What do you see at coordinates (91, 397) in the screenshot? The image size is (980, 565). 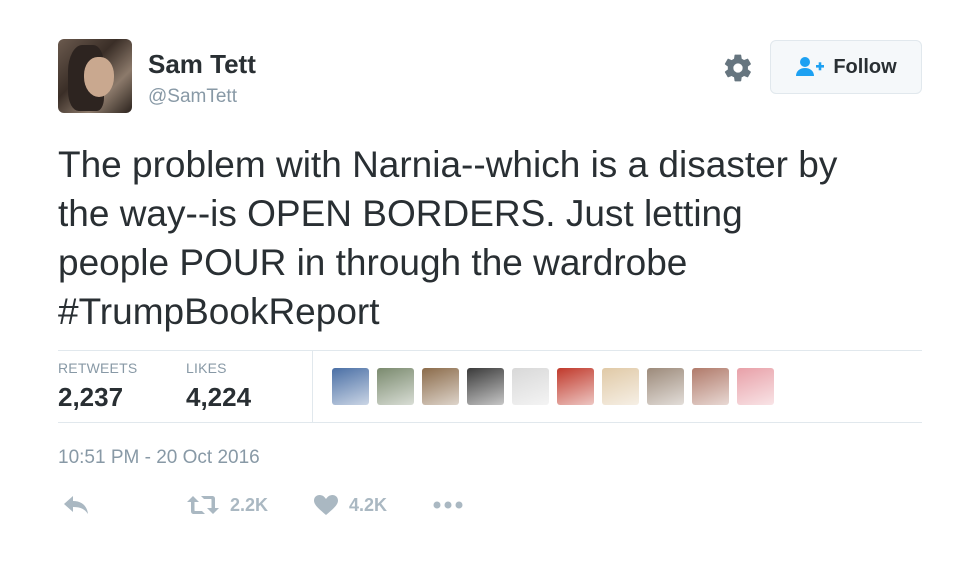 I see `retweets-value: 2,237` at bounding box center [91, 397].